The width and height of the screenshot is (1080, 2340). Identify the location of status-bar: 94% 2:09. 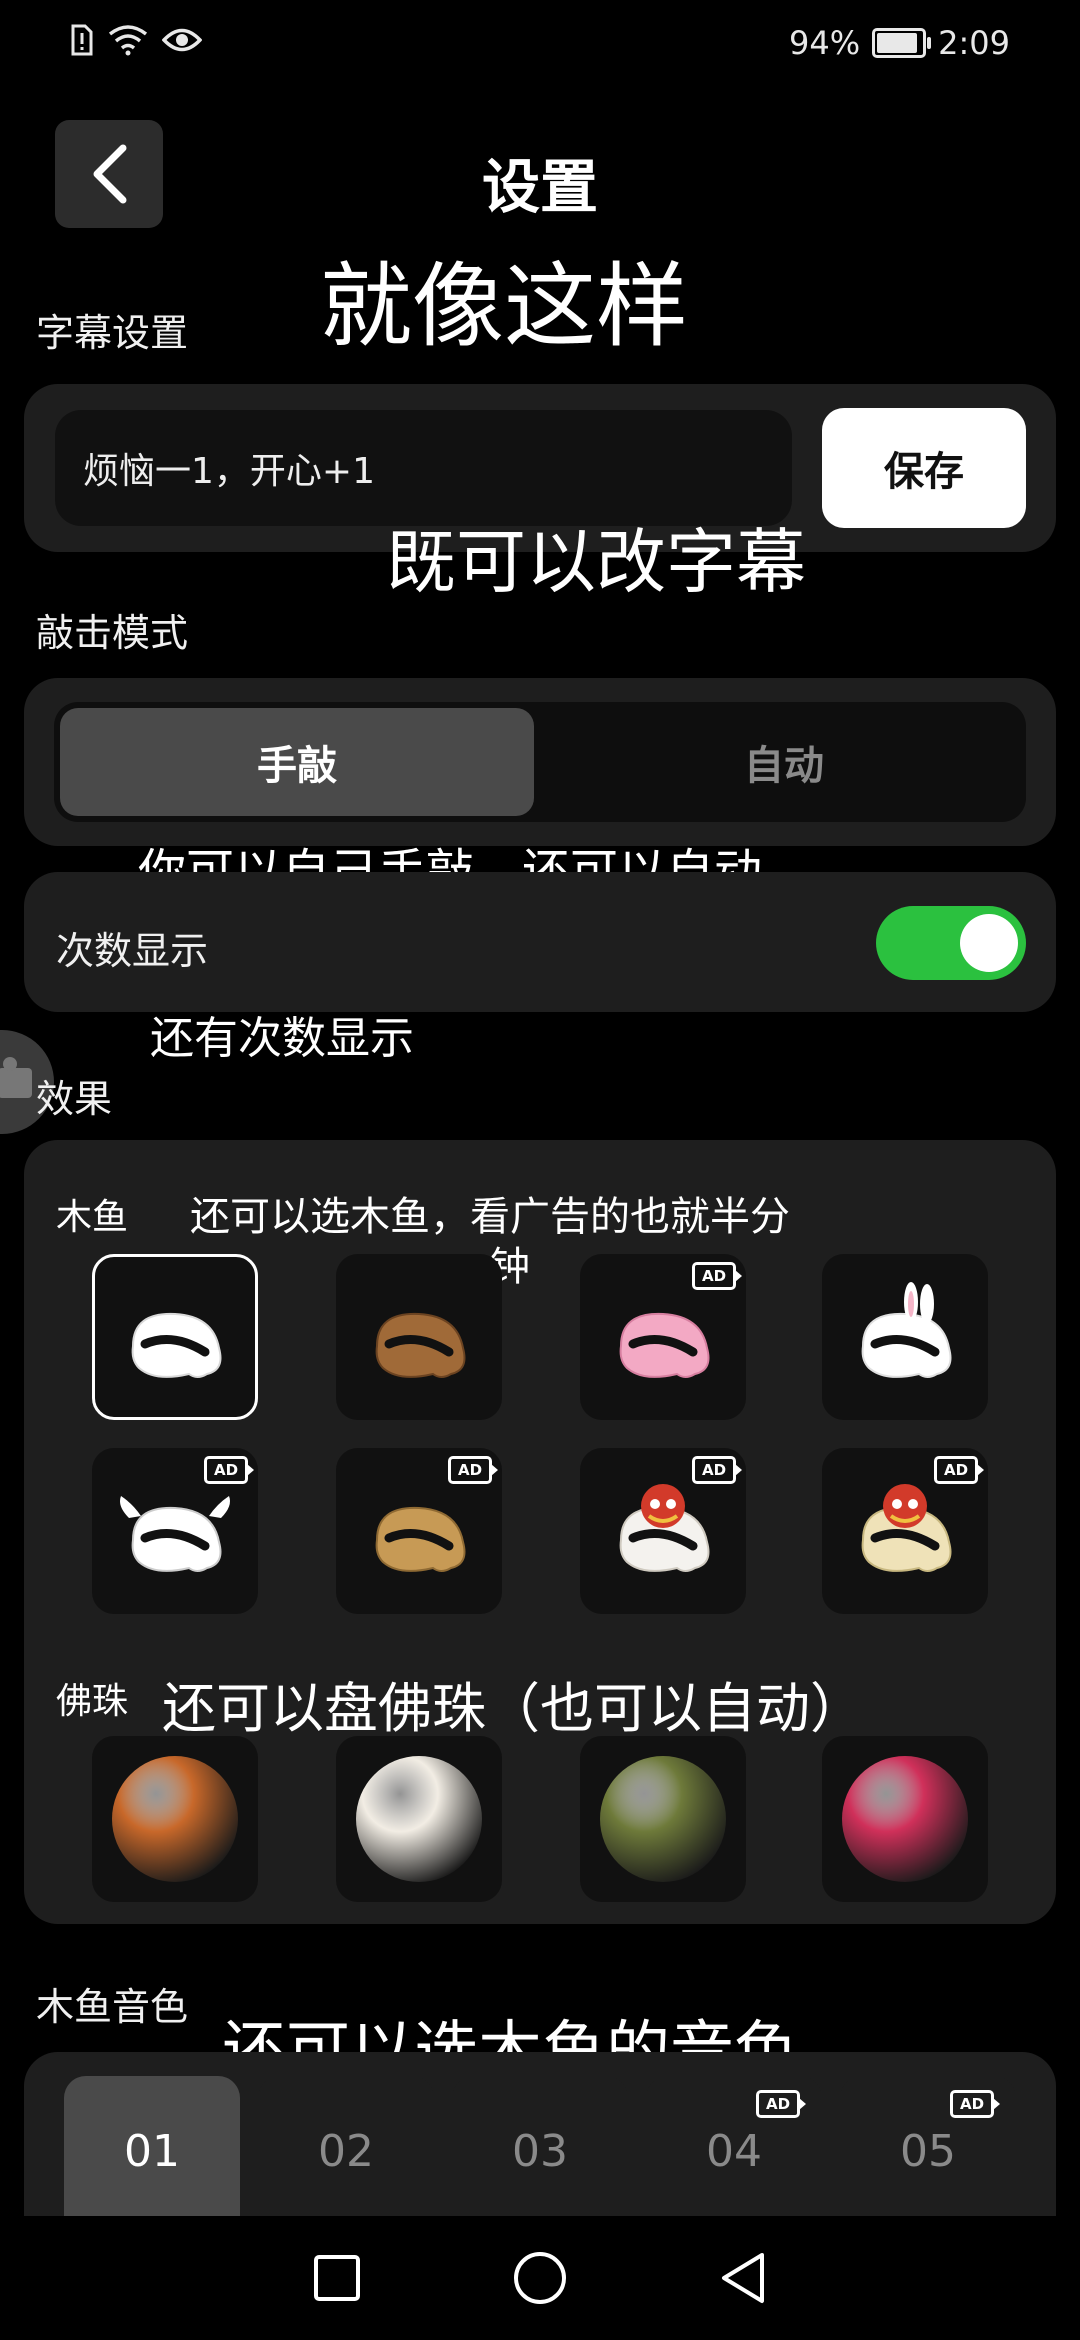
(540, 45).